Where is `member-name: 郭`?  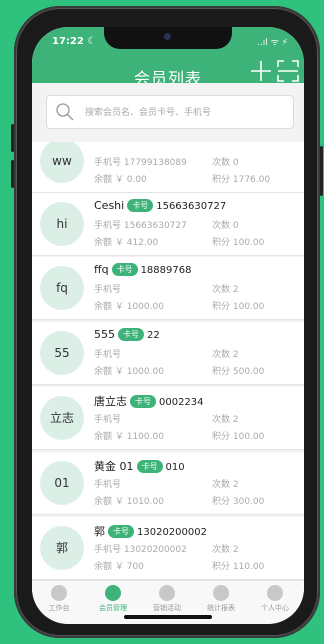 member-name: 郭 is located at coordinates (99, 531).